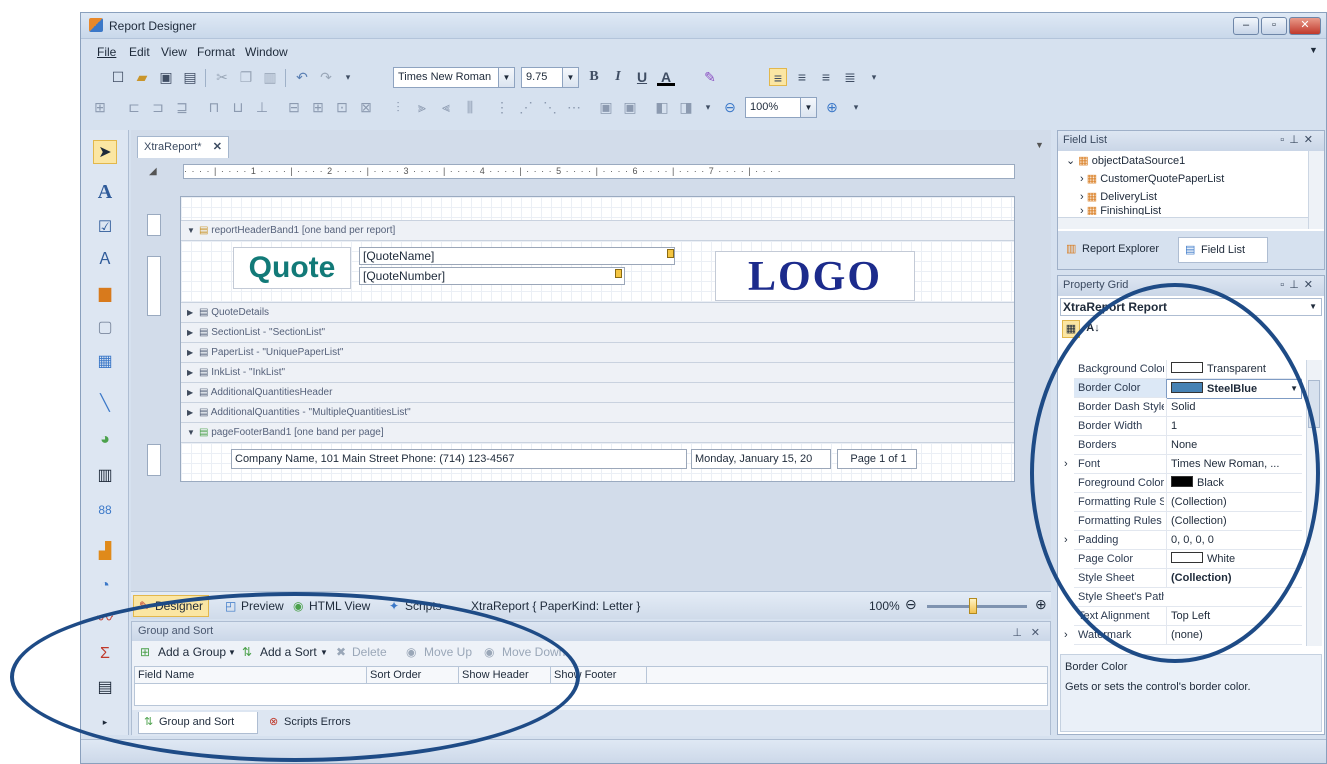 The width and height of the screenshot is (1327, 764). Describe the element at coordinates (1072, 161) in the screenshot. I see `chevron-down-icon: ⌄` at that location.